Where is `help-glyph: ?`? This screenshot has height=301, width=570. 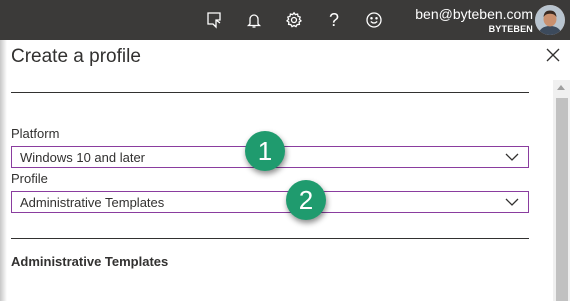 help-glyph: ? is located at coordinates (333, 19).